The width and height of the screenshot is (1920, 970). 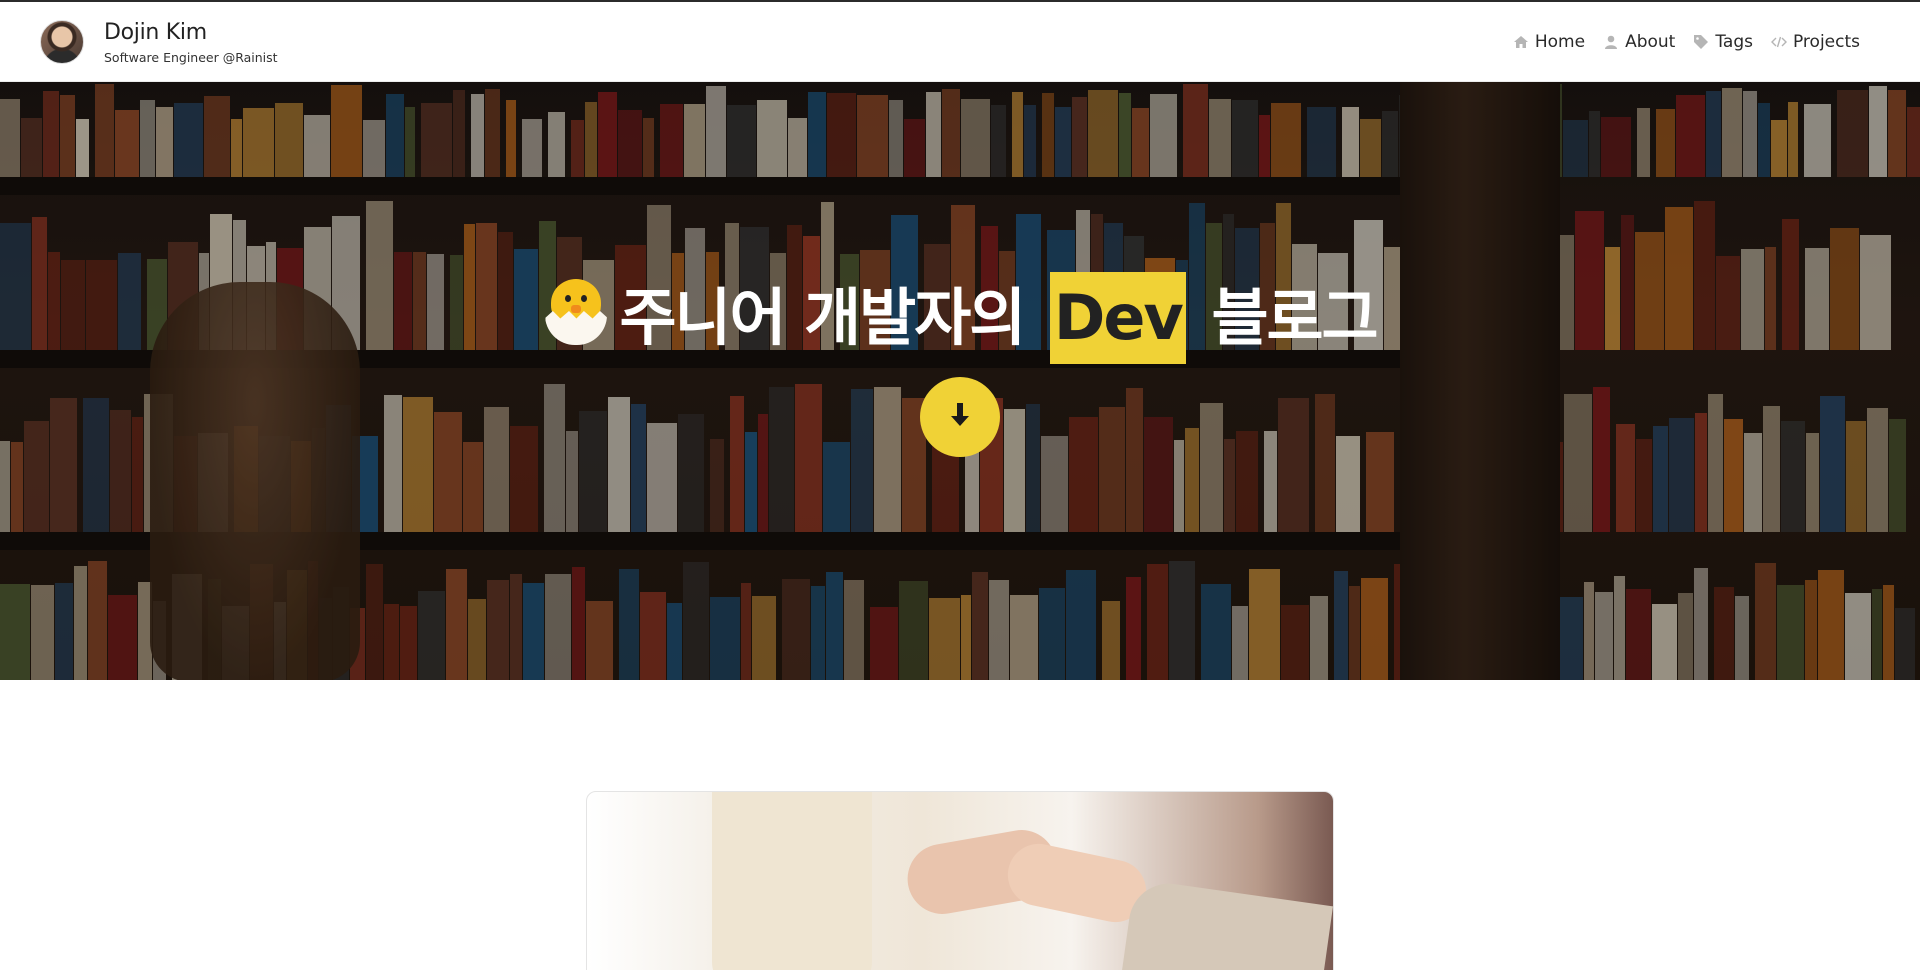 I want to click on hero-title: 주니어 개발자의 Dev 블로그, so click(x=960, y=315).